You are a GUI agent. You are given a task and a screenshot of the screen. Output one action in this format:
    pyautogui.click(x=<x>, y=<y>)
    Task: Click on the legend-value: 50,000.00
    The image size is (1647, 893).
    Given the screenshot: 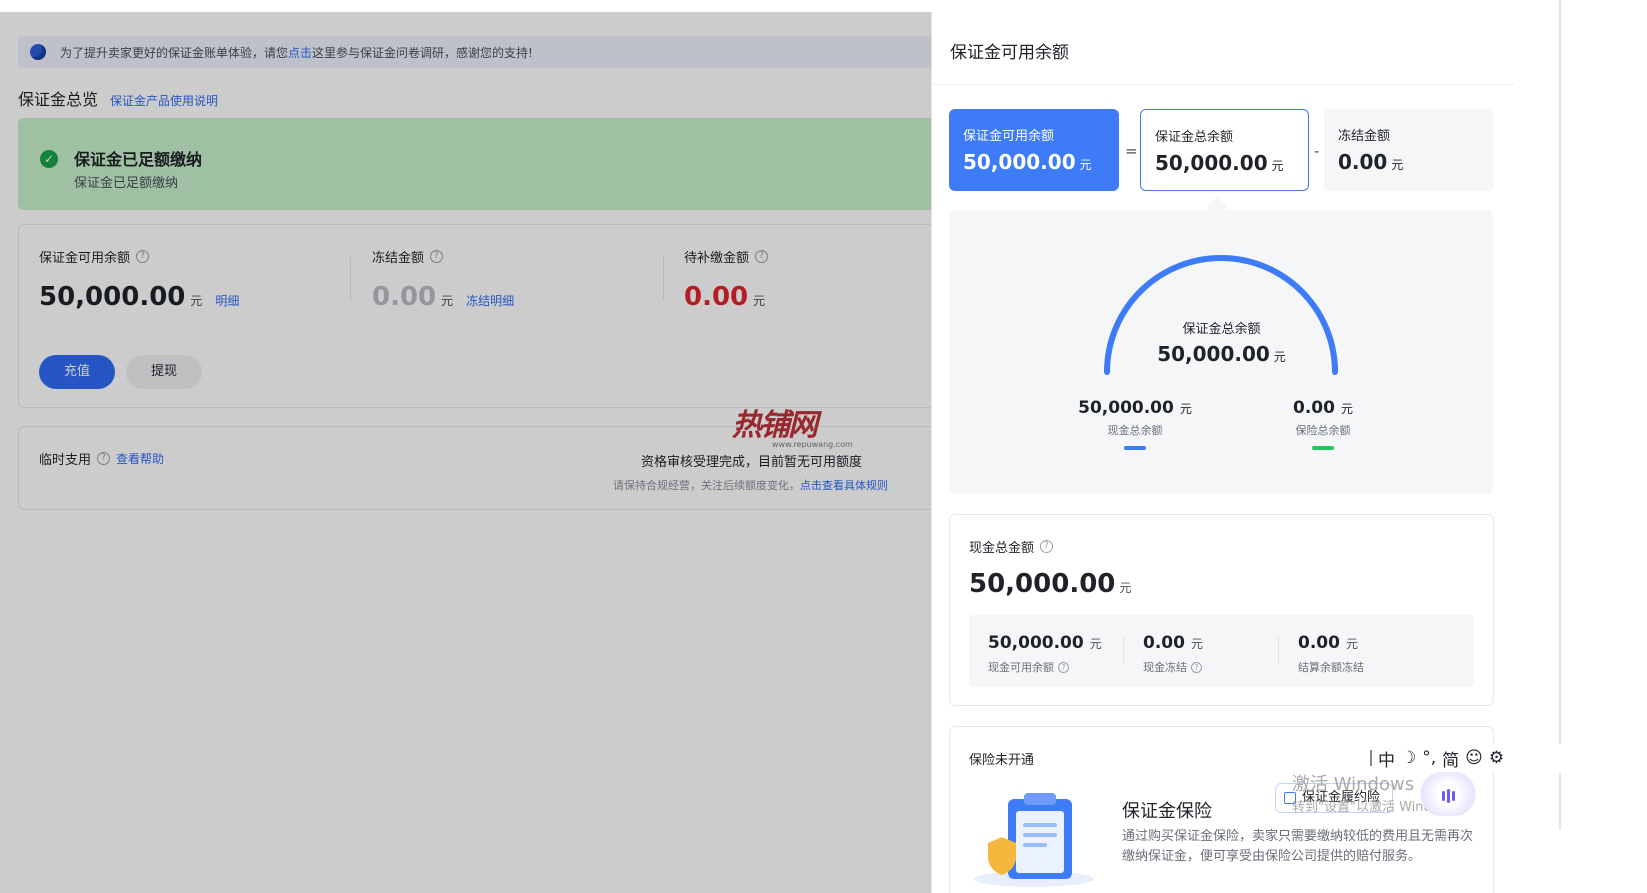 What is the action you would take?
    pyautogui.click(x=1126, y=408)
    